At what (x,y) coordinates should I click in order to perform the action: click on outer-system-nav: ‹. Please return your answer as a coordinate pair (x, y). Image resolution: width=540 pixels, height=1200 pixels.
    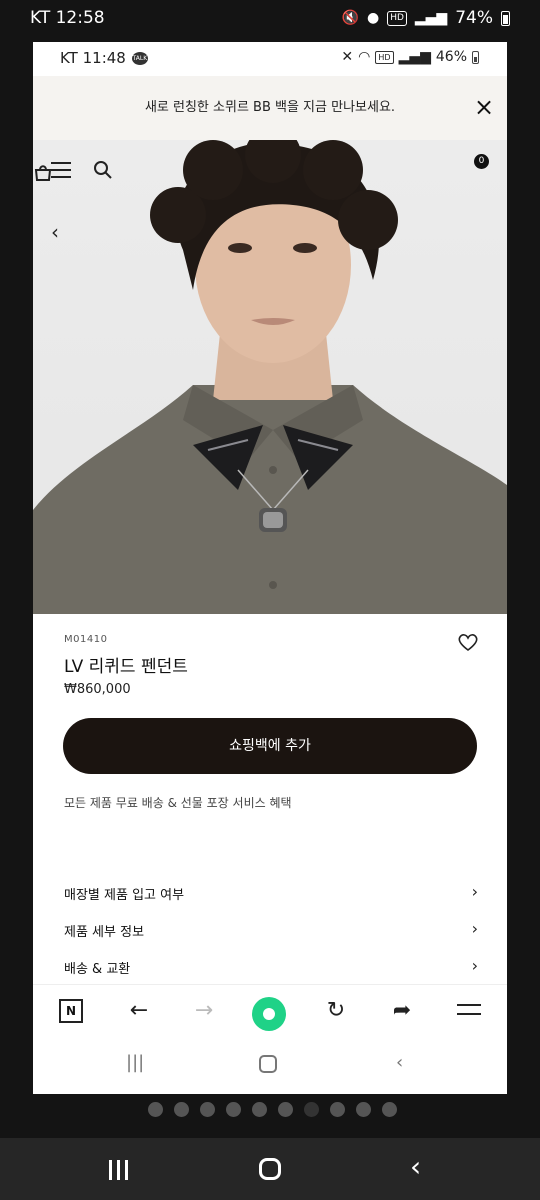
    Looking at the image, I should click on (270, 1169).